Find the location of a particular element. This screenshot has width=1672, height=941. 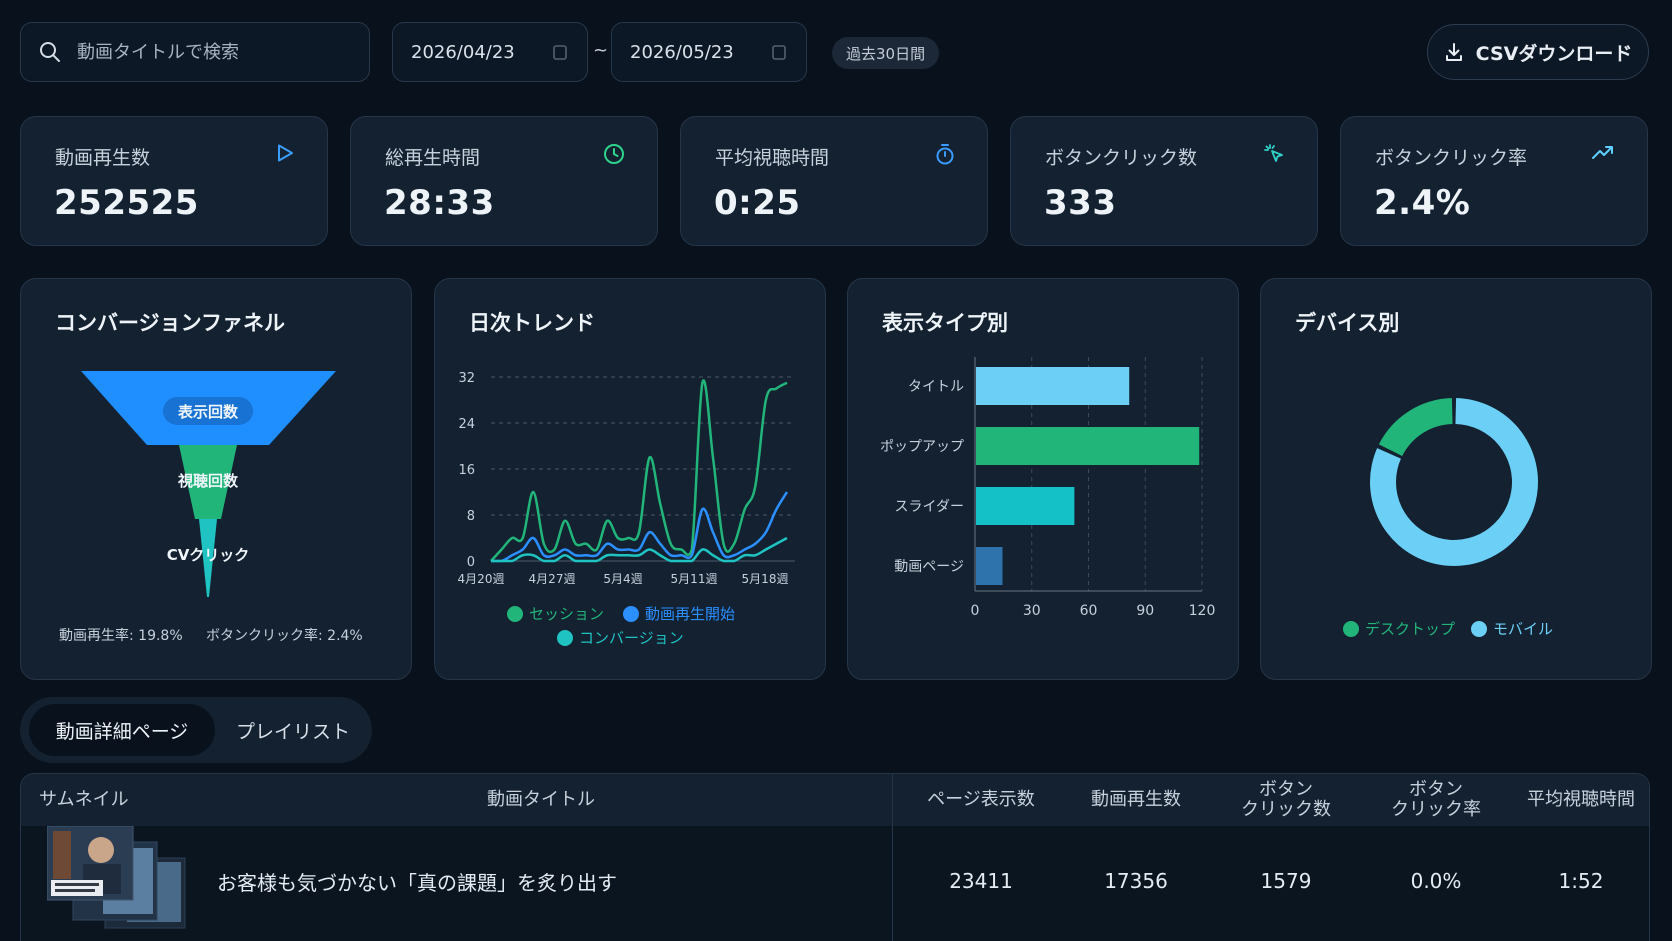

funnel-stage-label: CVクリック is located at coordinates (208, 555).